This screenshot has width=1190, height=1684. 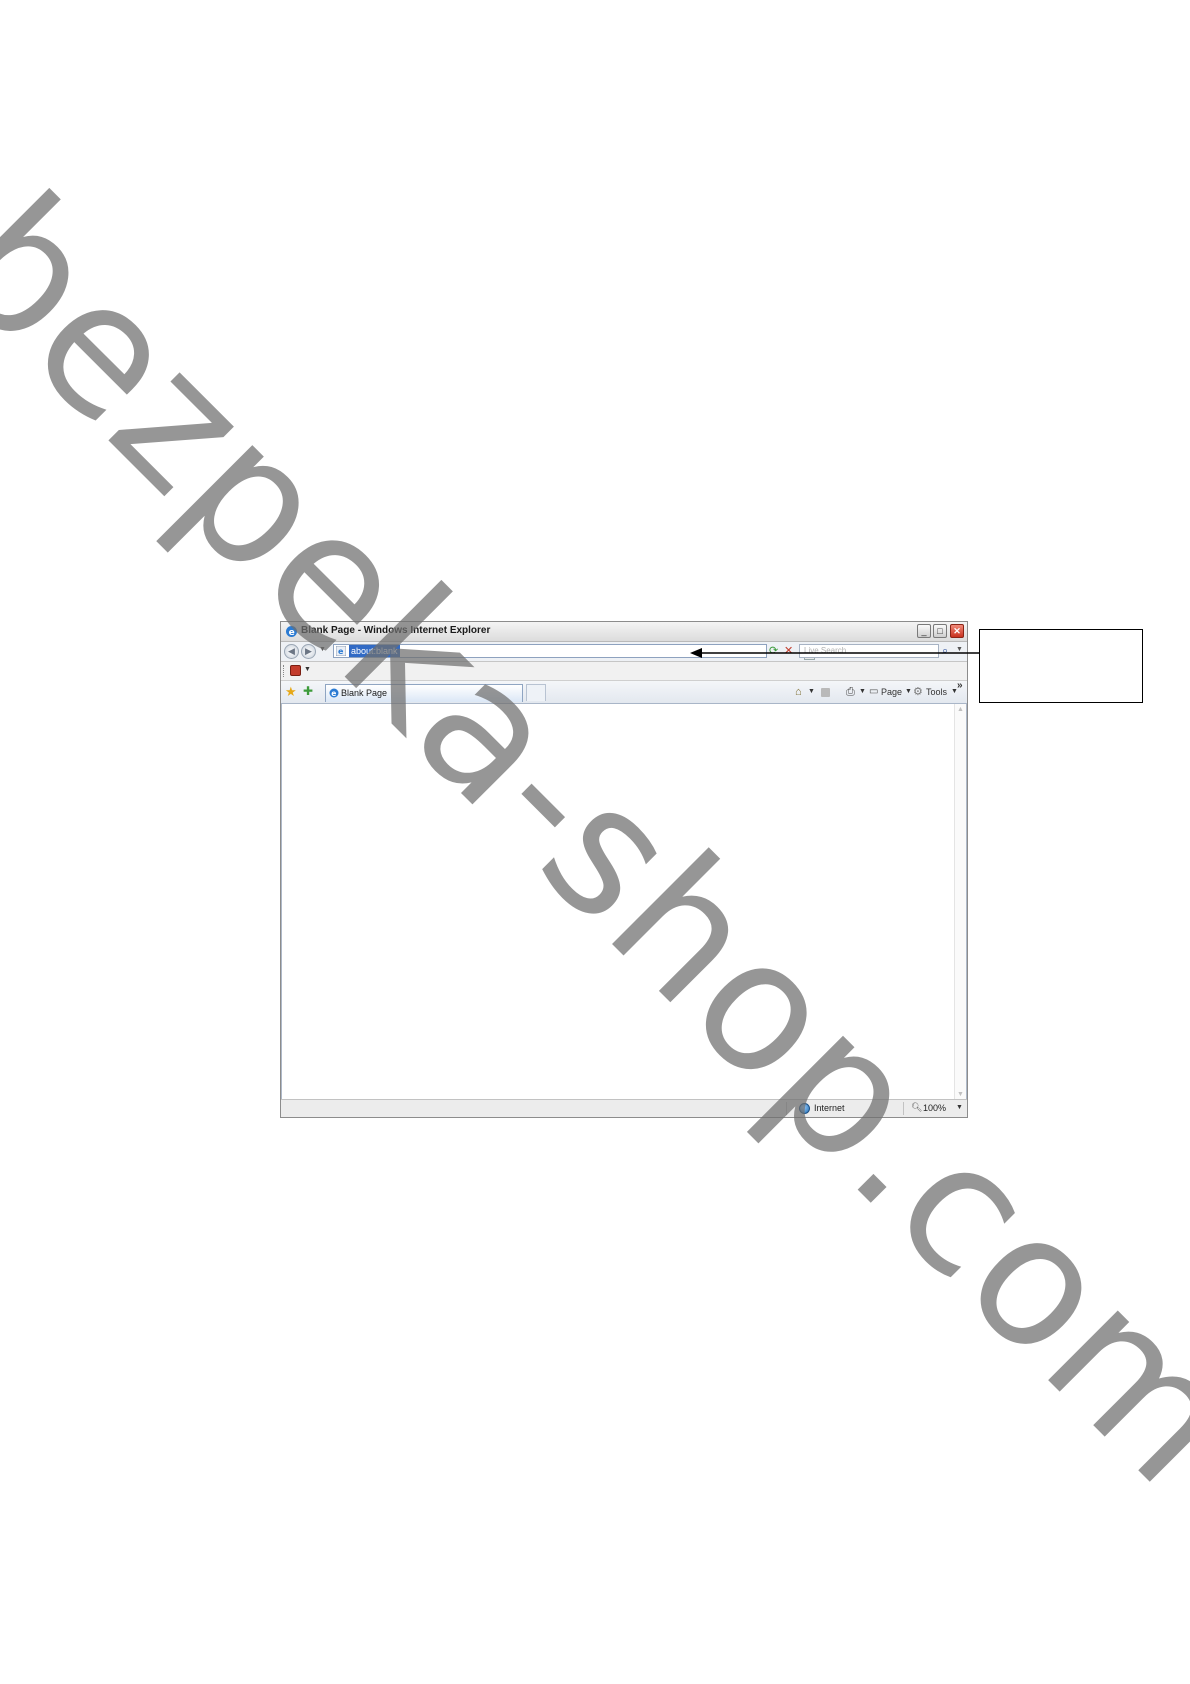 I want to click on callout-arrow, so click(x=834, y=653).